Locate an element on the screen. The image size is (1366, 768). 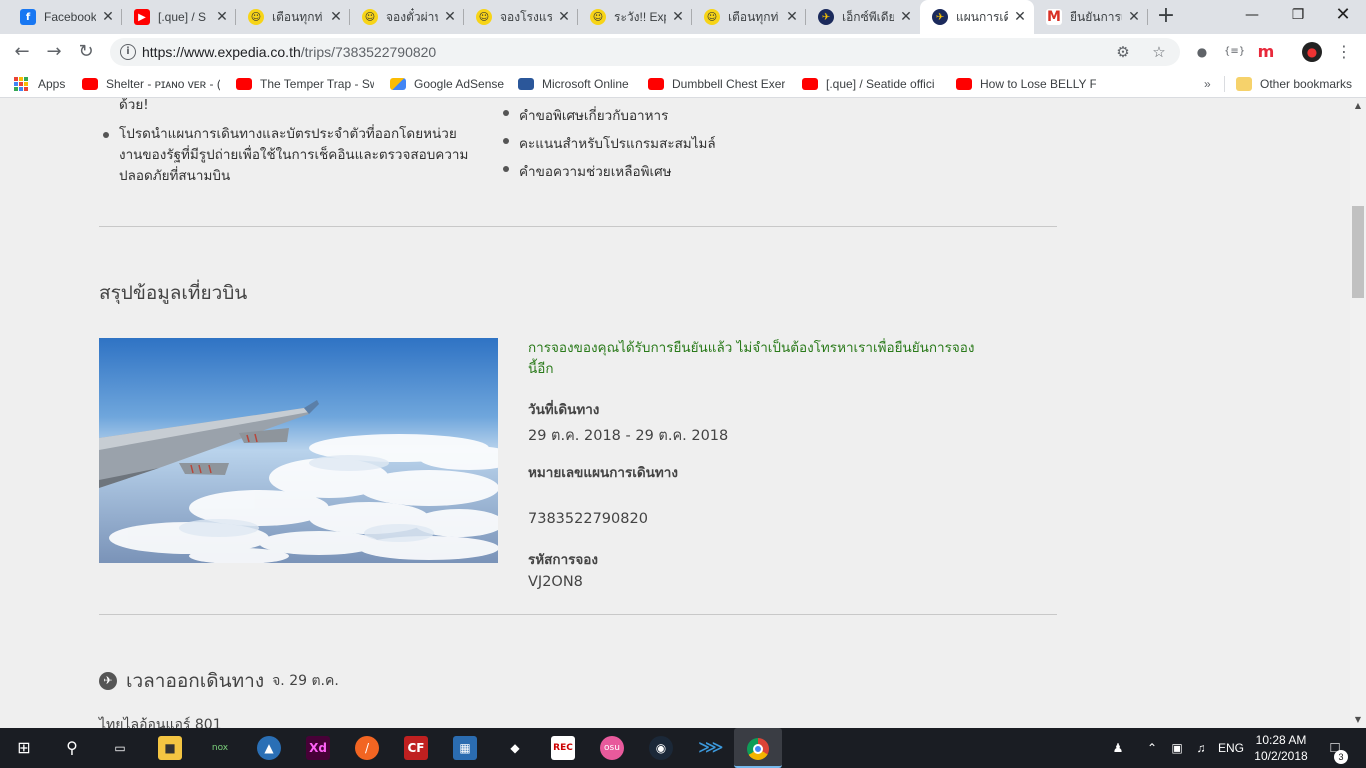
bookmark-item: [.que] / Seatide offici is located at coordinates (868, 84).